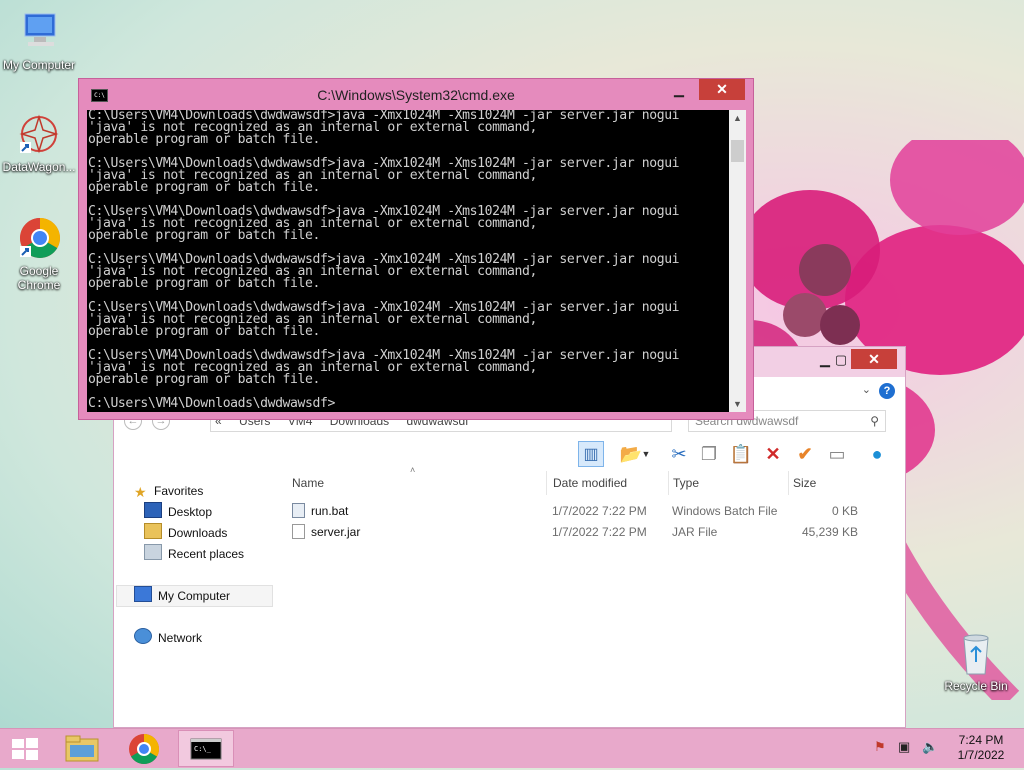 The image size is (1024, 770). I want to click on clock-date: 1/7/2022, so click(981, 755).